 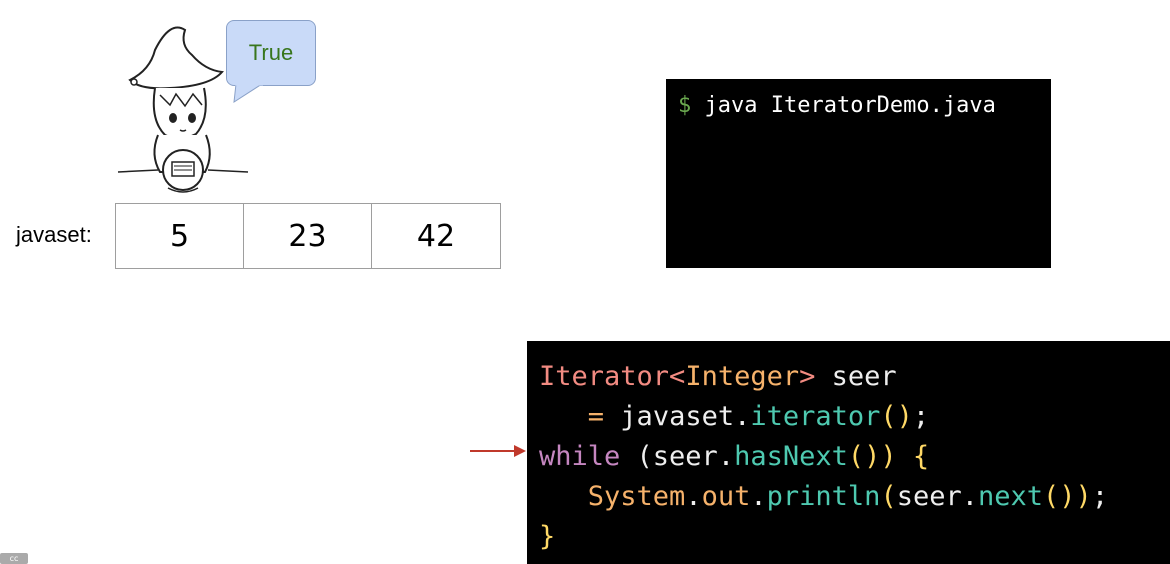 I want to click on code-token: next, so click(x=1011, y=496).